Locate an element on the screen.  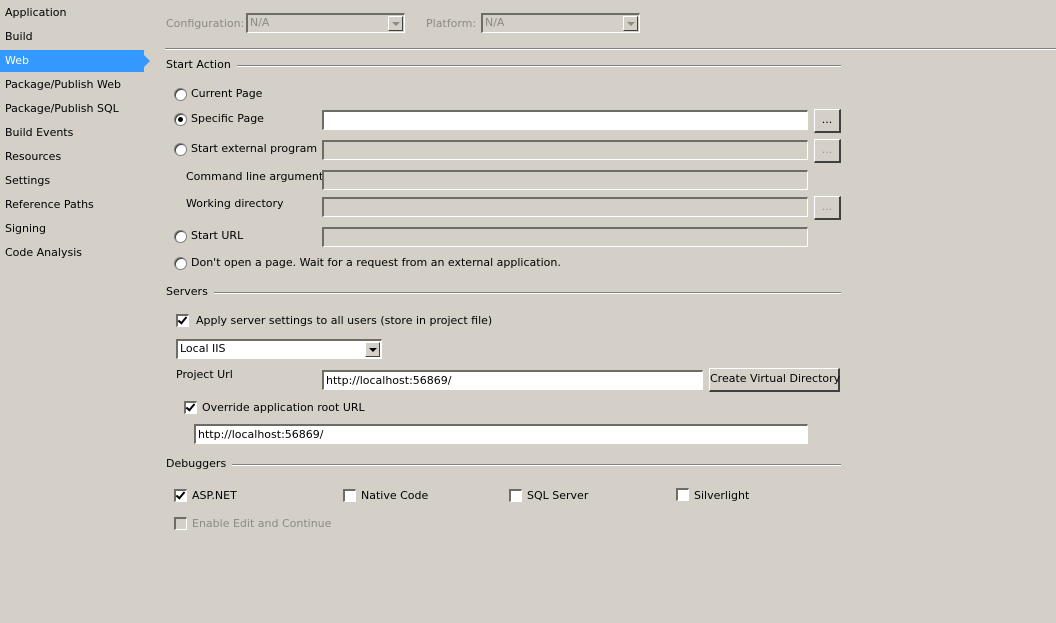
start-action-divider is located at coordinates (503, 66).